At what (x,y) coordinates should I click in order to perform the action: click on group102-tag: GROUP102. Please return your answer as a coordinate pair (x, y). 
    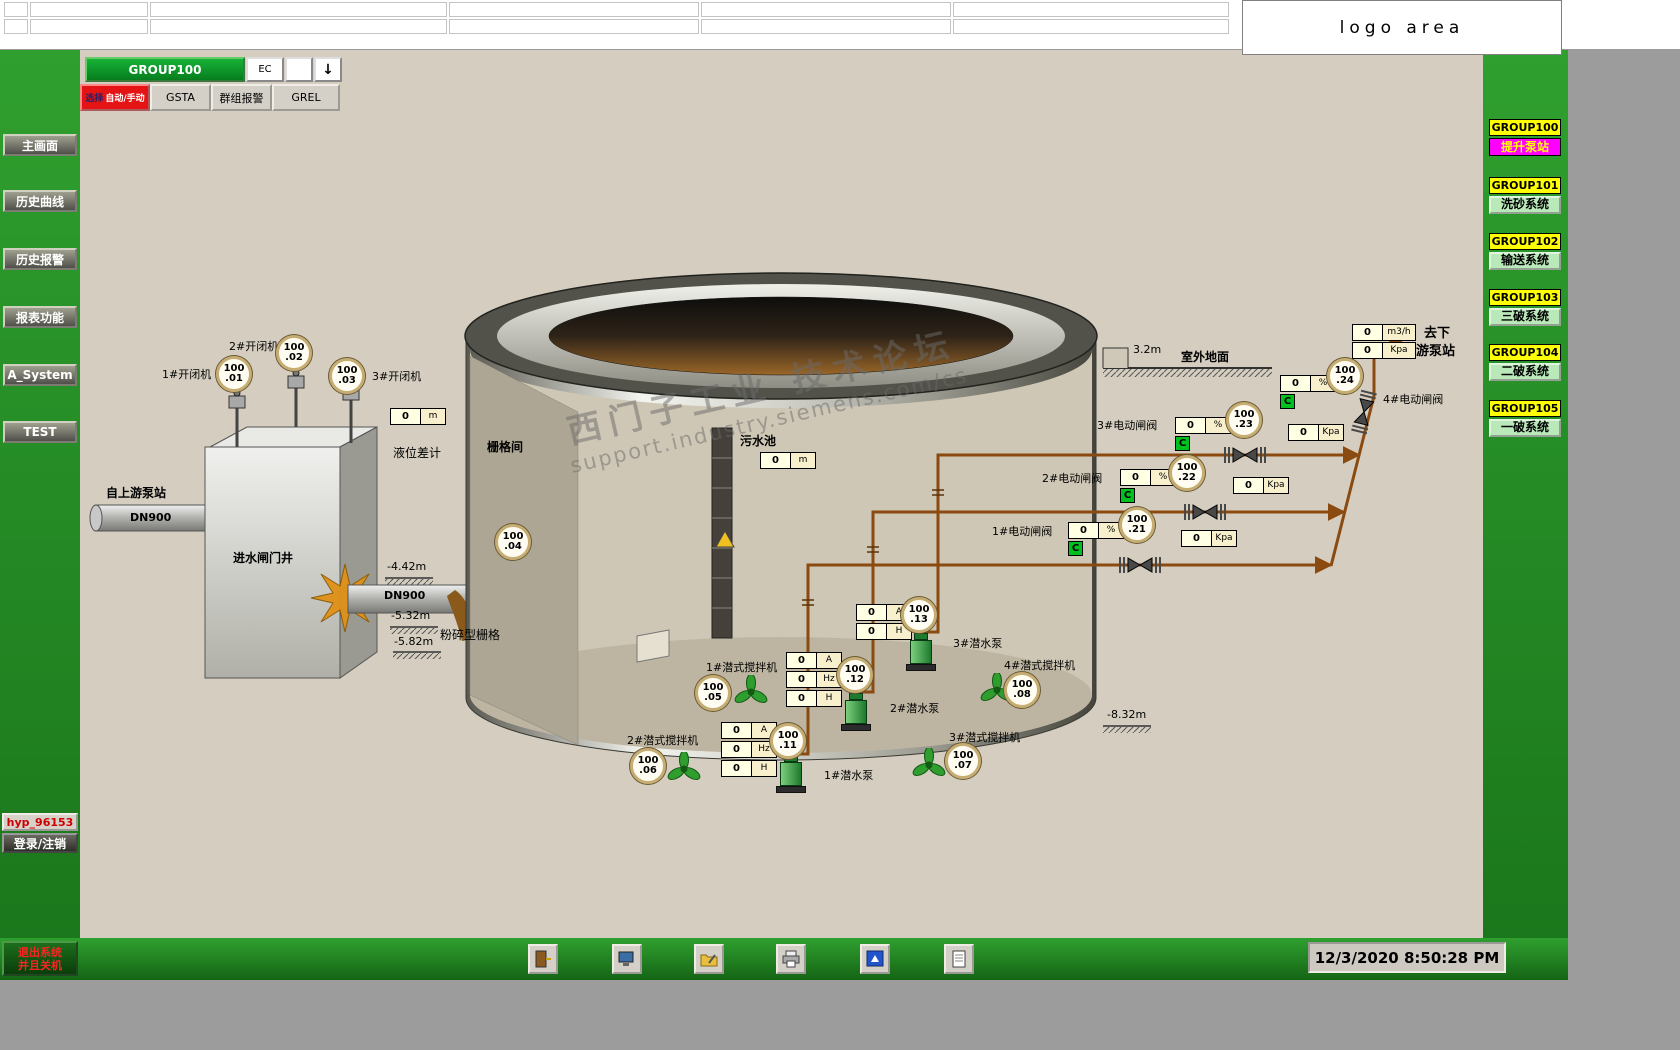
    Looking at the image, I should click on (1525, 241).